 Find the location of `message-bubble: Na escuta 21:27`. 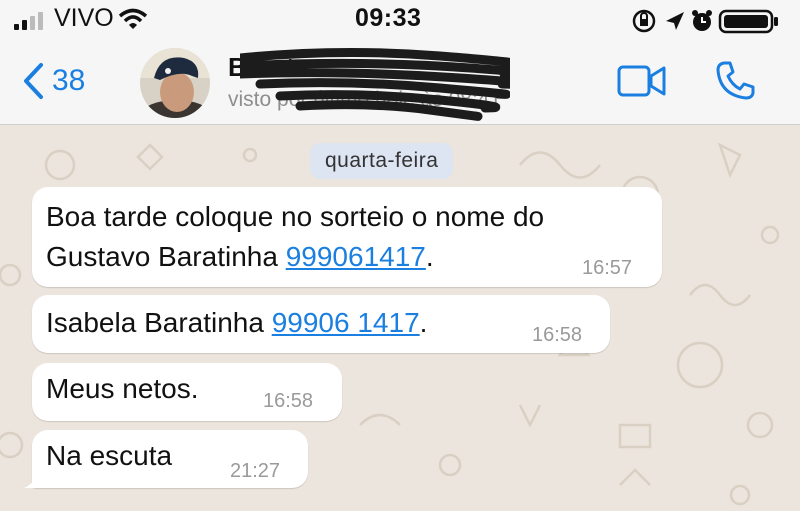

message-bubble: Na escuta 21:27 is located at coordinates (166, 459).